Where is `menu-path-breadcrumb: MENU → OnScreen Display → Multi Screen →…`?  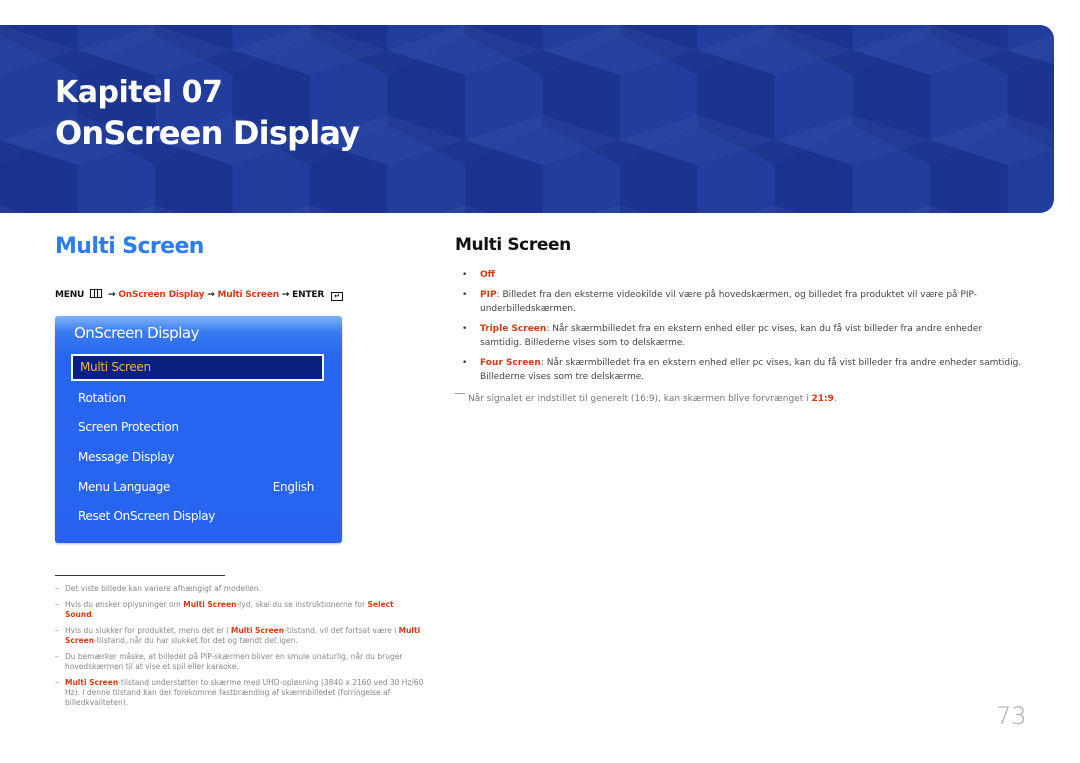 menu-path-breadcrumb: MENU → OnScreen Display → Multi Screen →… is located at coordinates (199, 295).